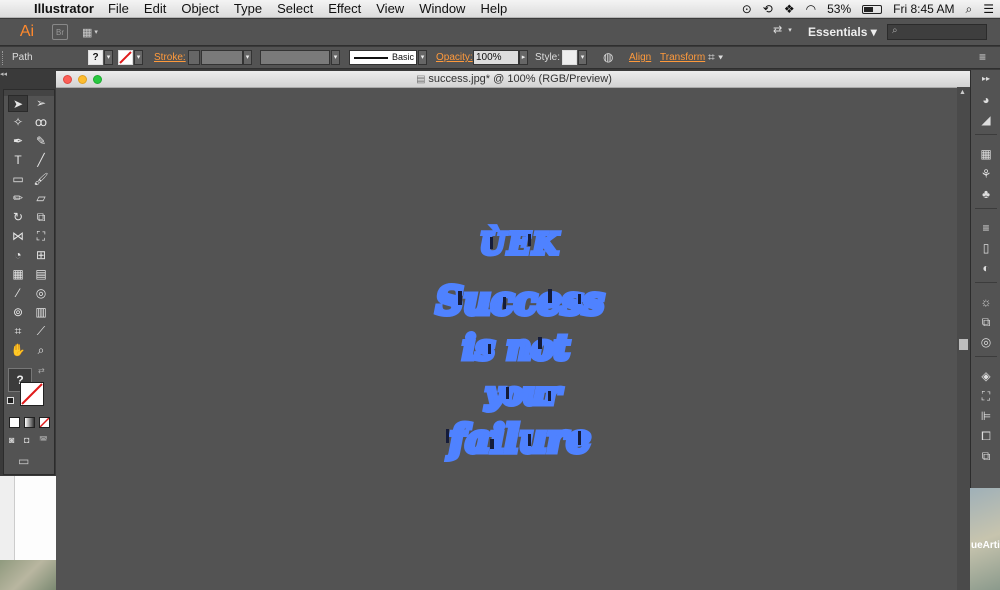 The height and width of the screenshot is (590, 1000). Describe the element at coordinates (640, 57) in the screenshot. I see `align-panel-link: Align` at that location.